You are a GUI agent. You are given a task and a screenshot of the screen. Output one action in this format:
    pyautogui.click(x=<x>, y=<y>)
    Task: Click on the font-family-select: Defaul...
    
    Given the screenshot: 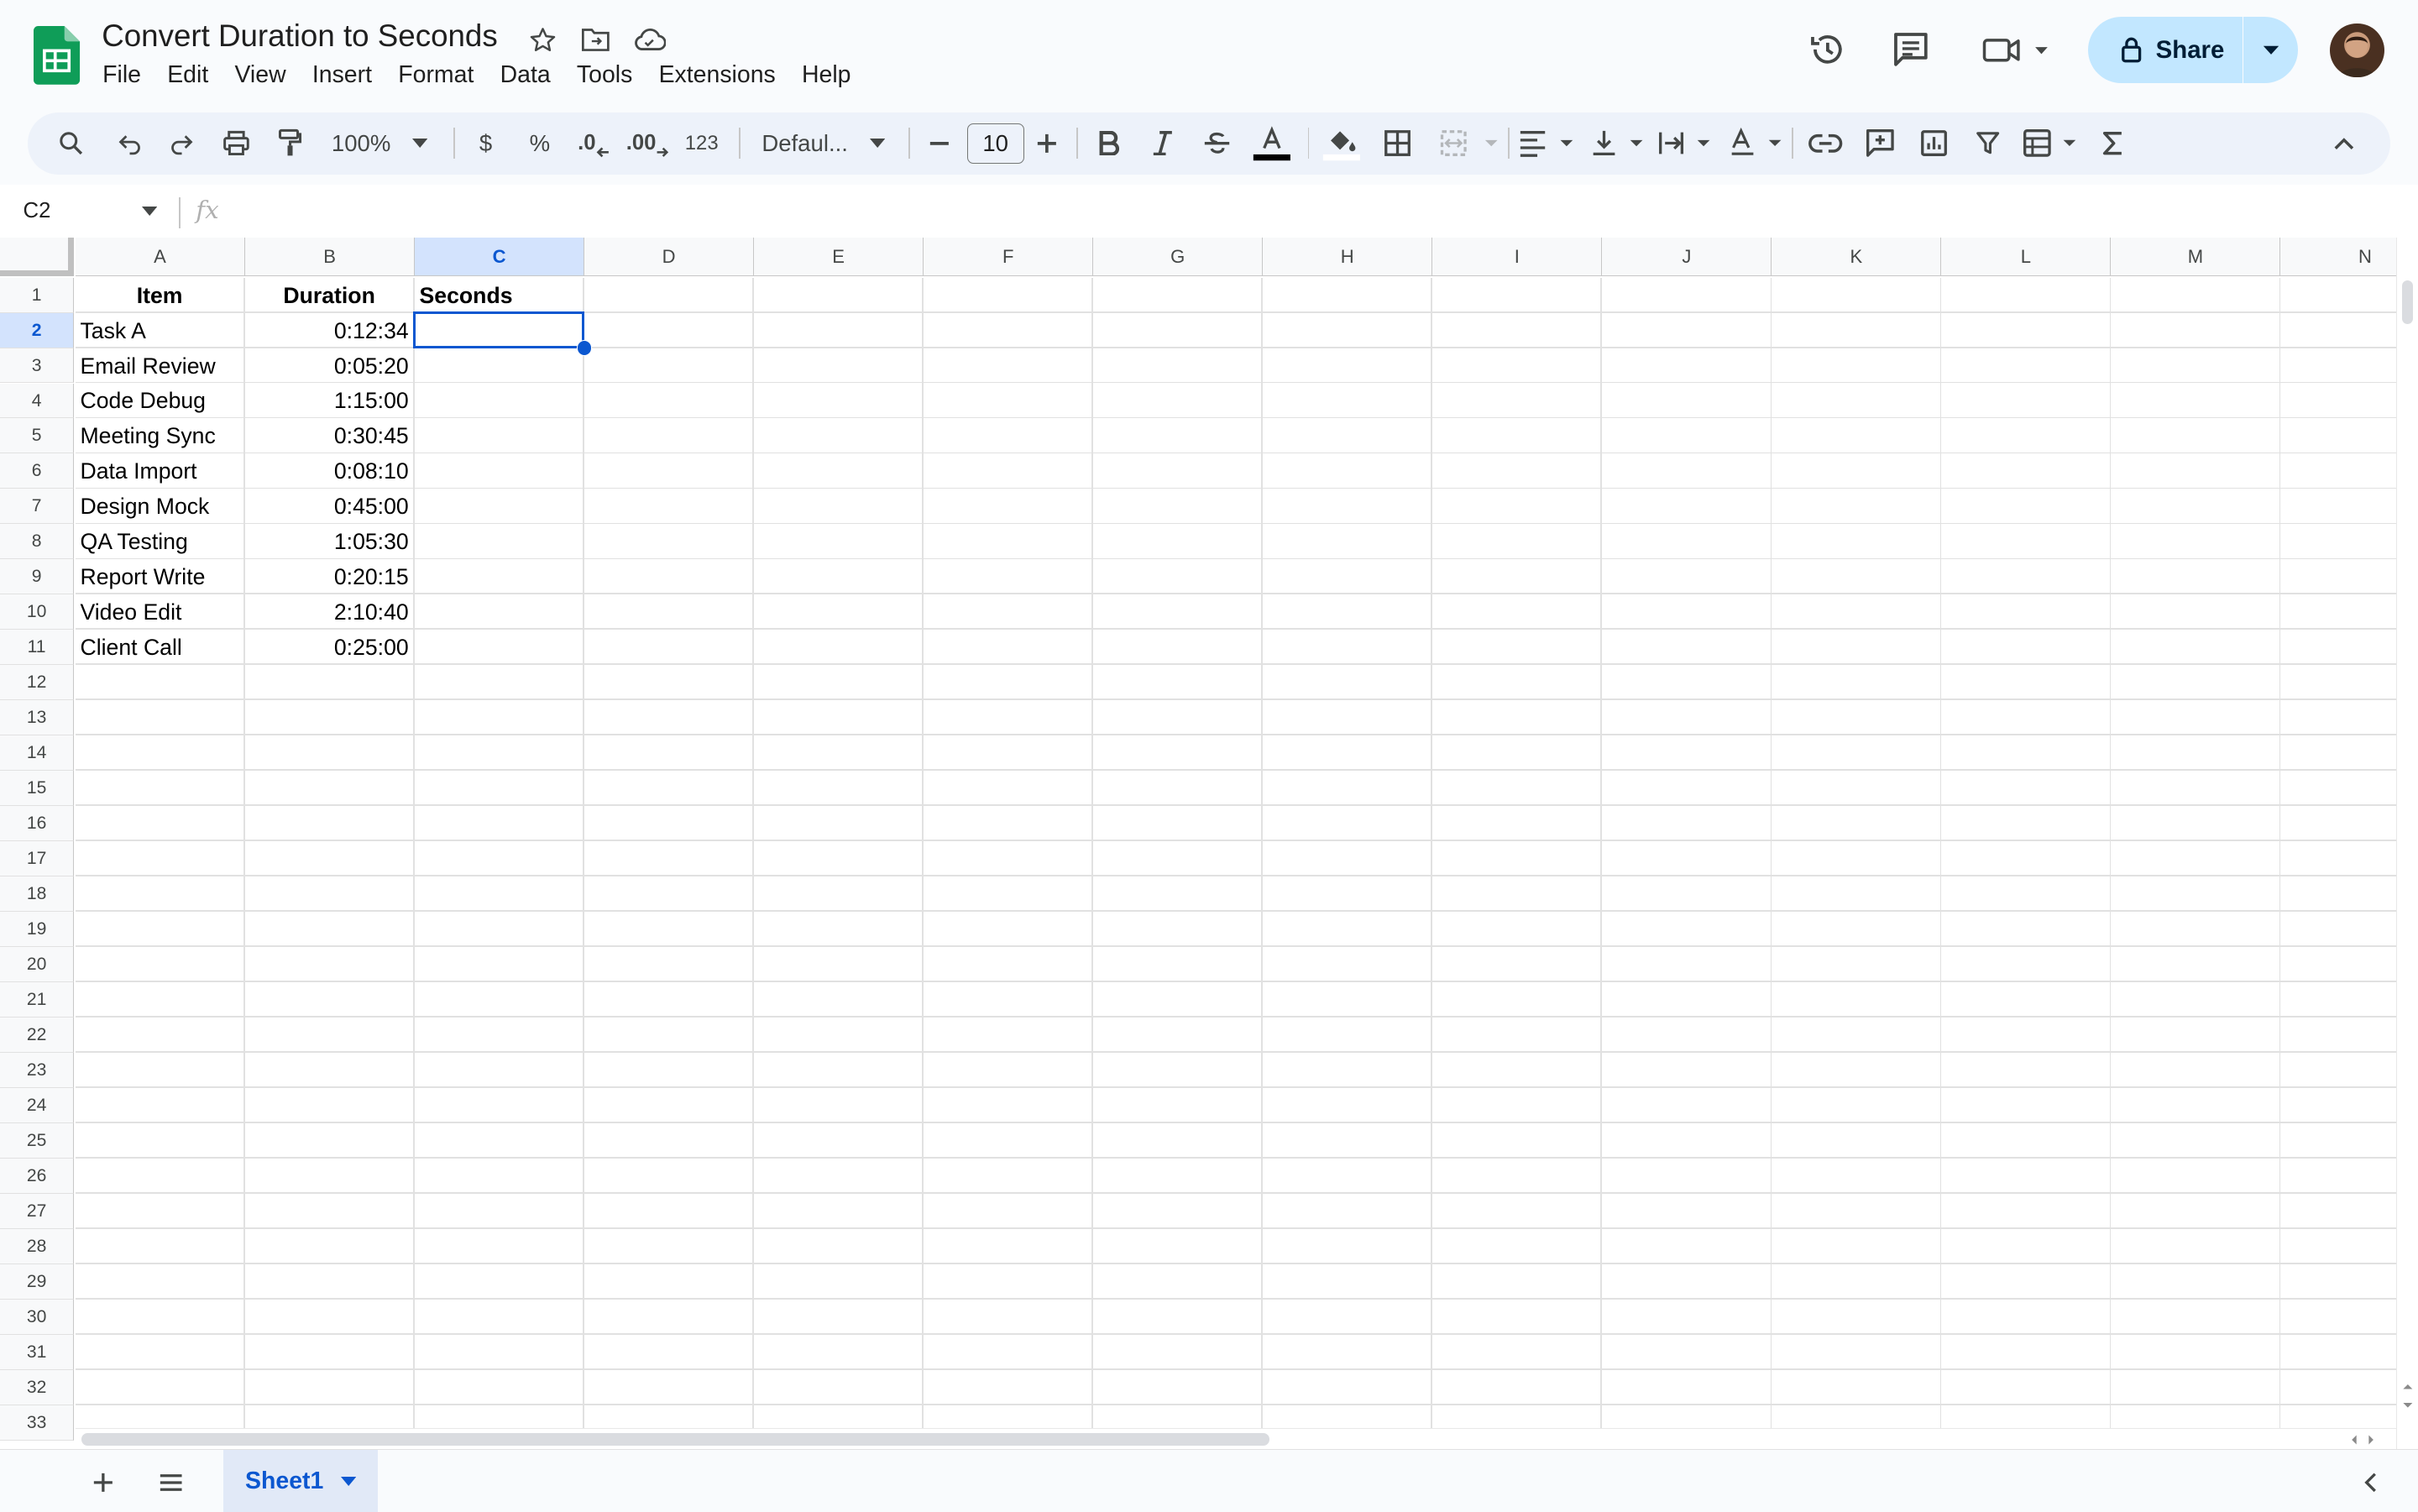 What is the action you would take?
    pyautogui.click(x=823, y=143)
    